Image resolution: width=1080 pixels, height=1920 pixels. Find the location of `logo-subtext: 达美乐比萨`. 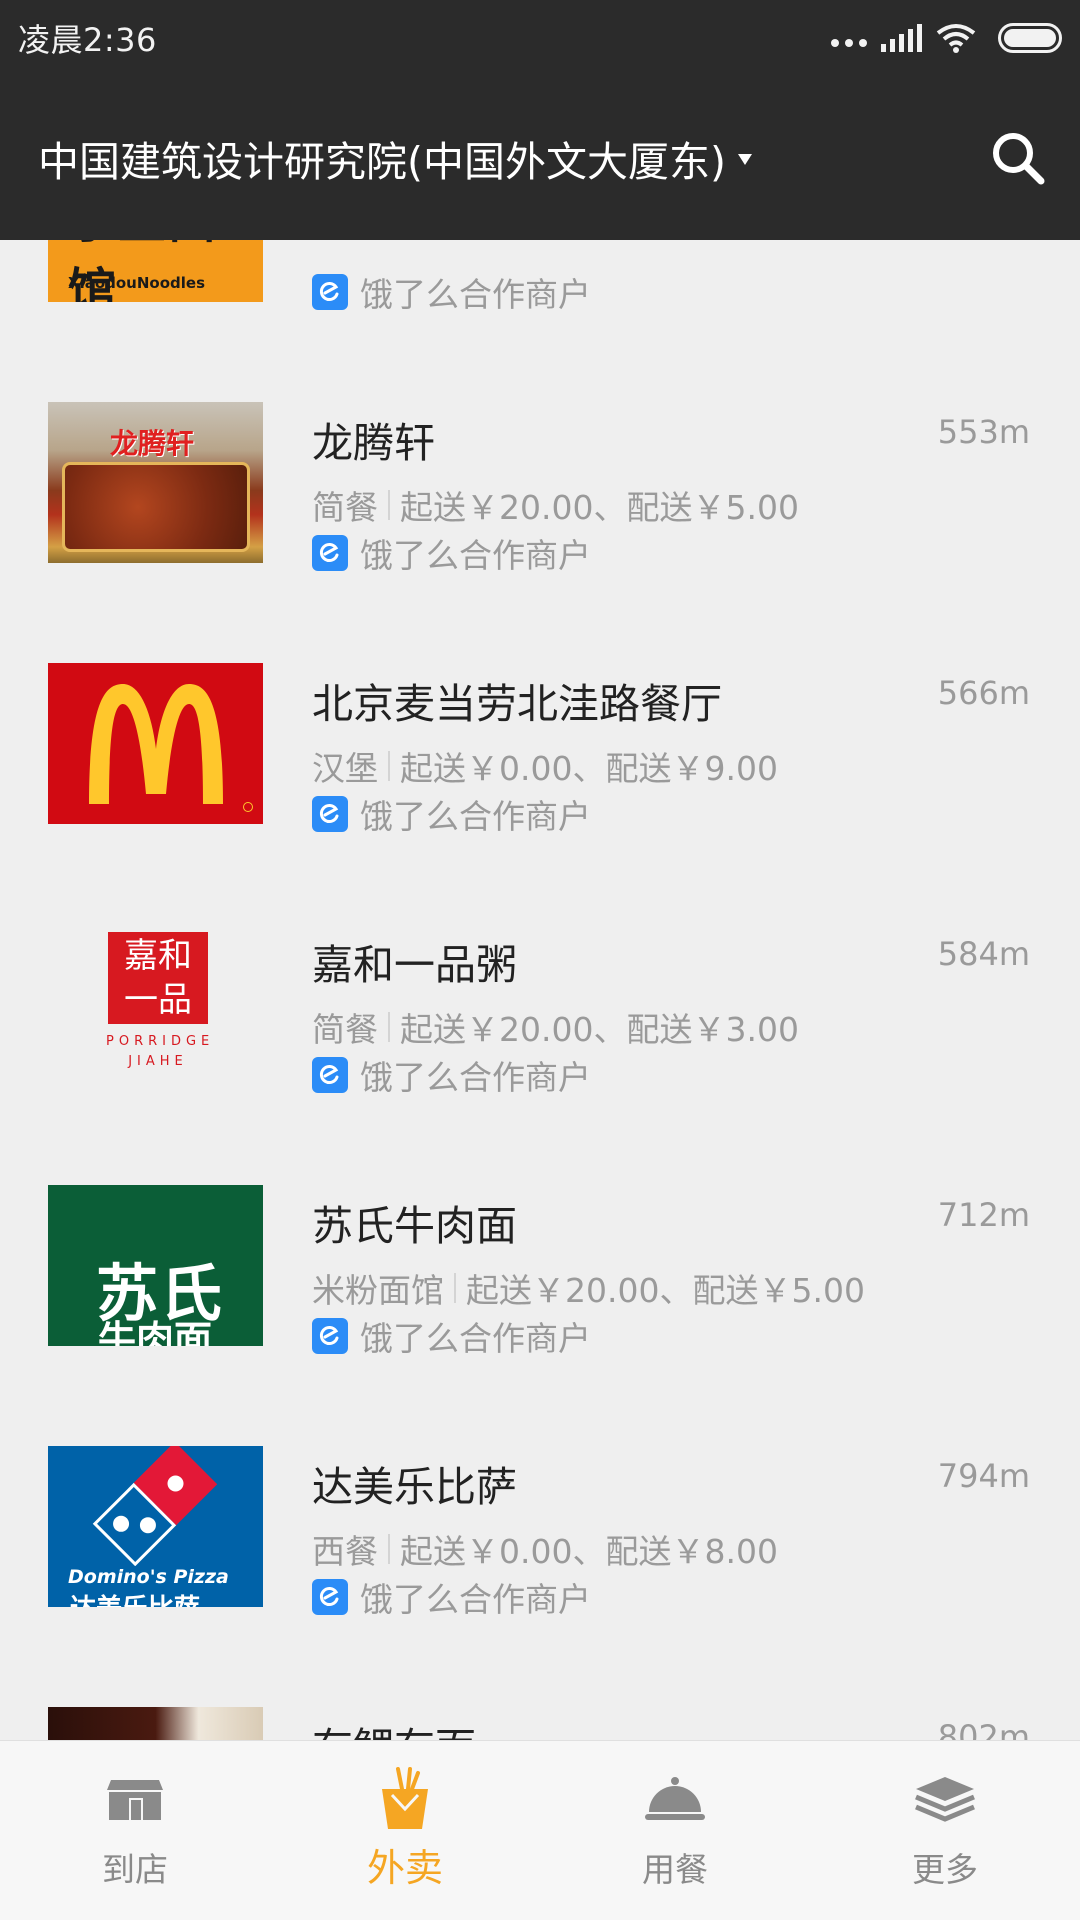

logo-subtext: 达美乐比萨 is located at coordinates (135, 1597).